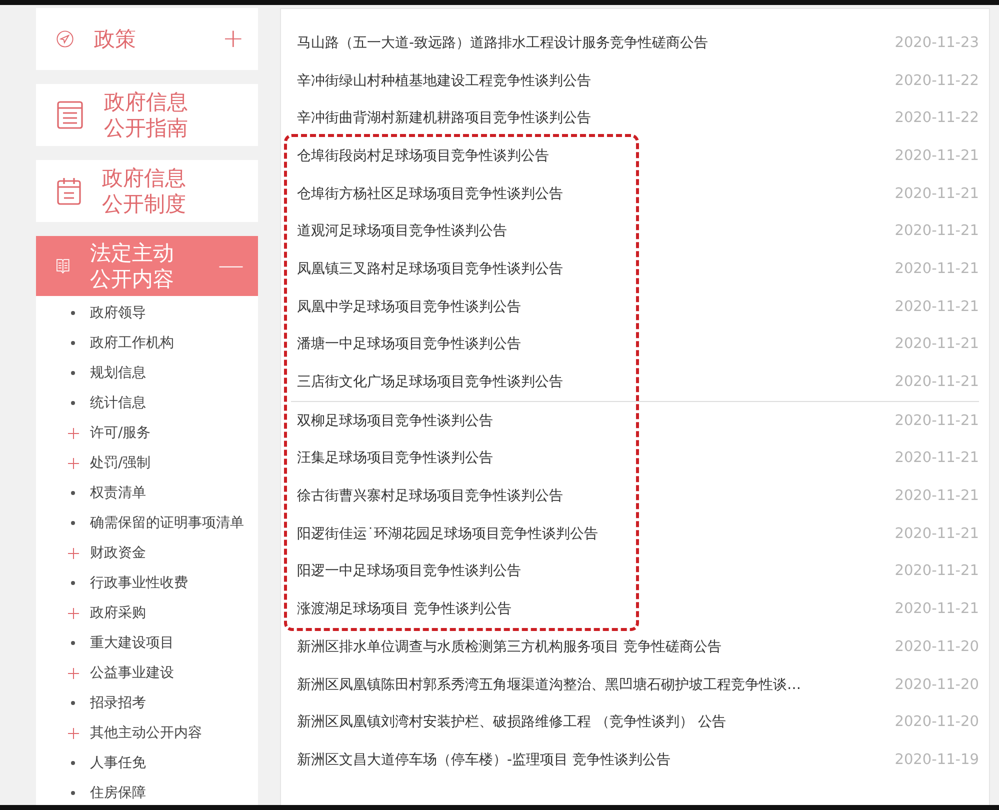 The image size is (999, 810). I want to click on notice-link: 汪集足球场项目竞争性谈判公告, so click(395, 458).